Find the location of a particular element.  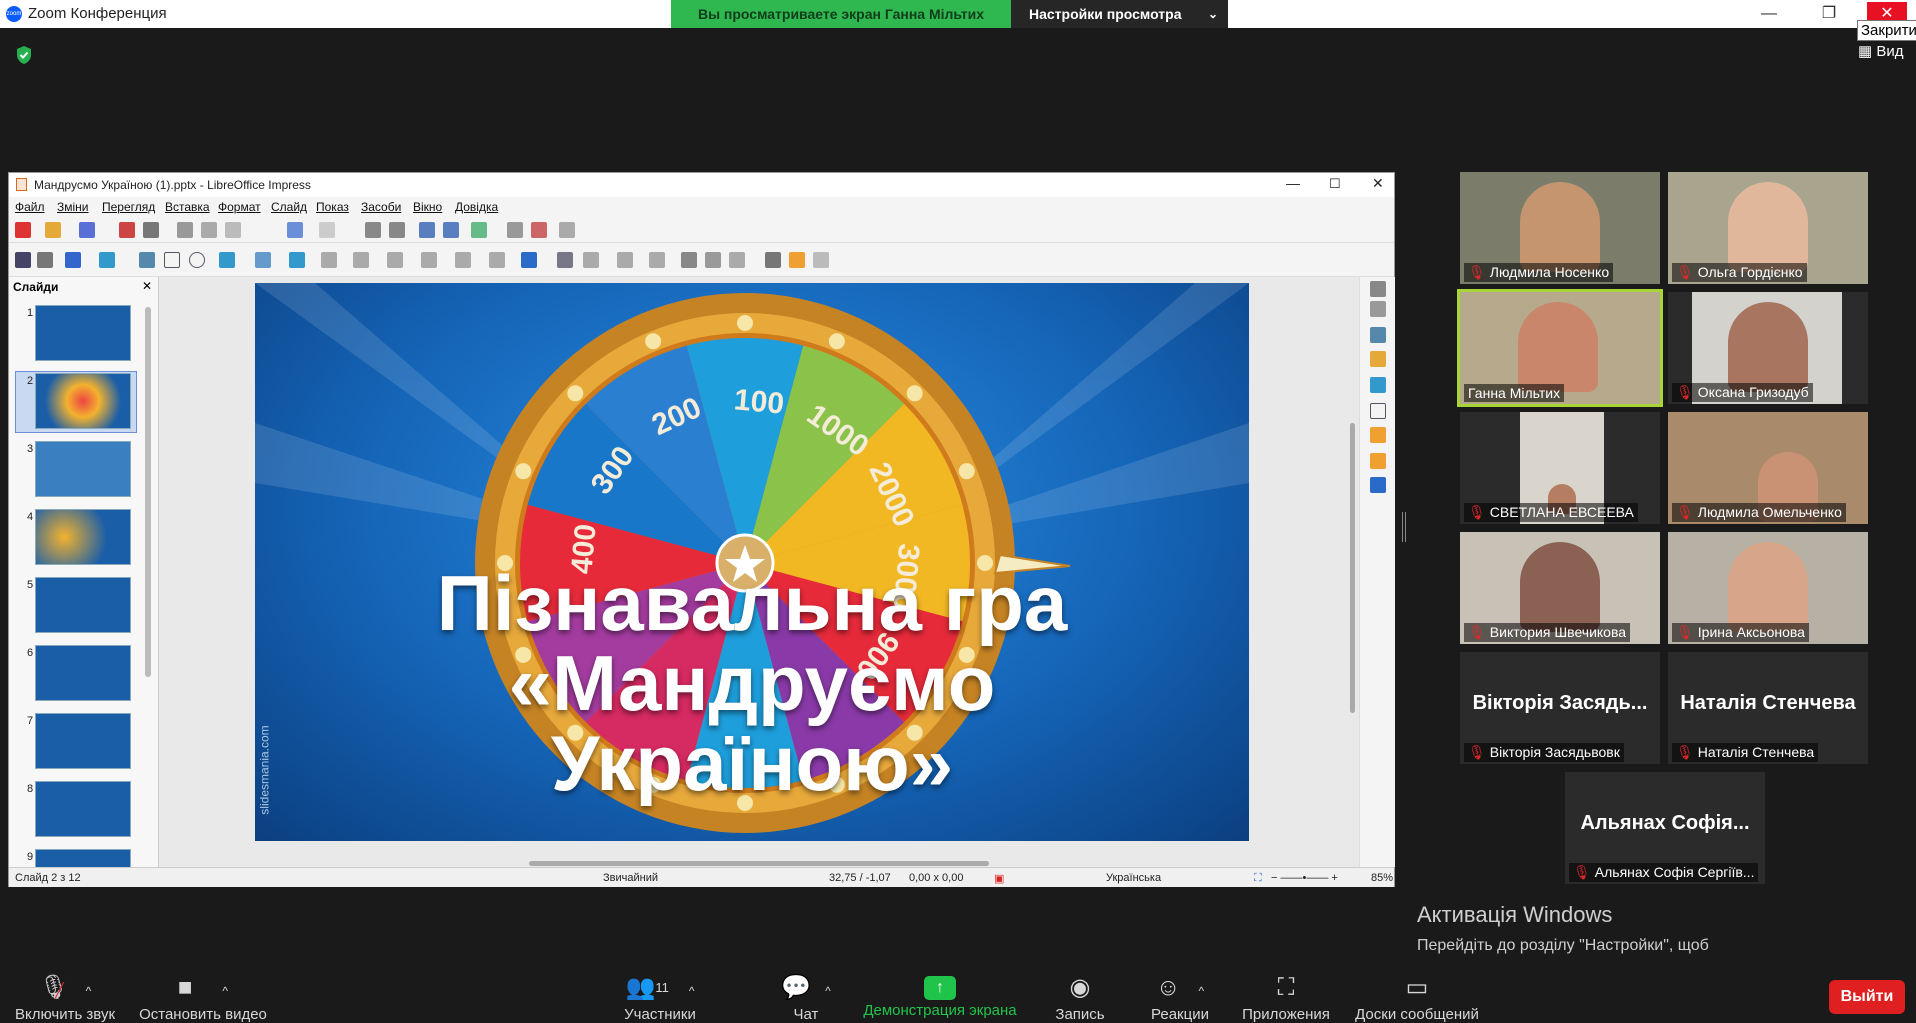

whiteboards-button: ▭ Доски сообщений is located at coordinates (1417, 997).